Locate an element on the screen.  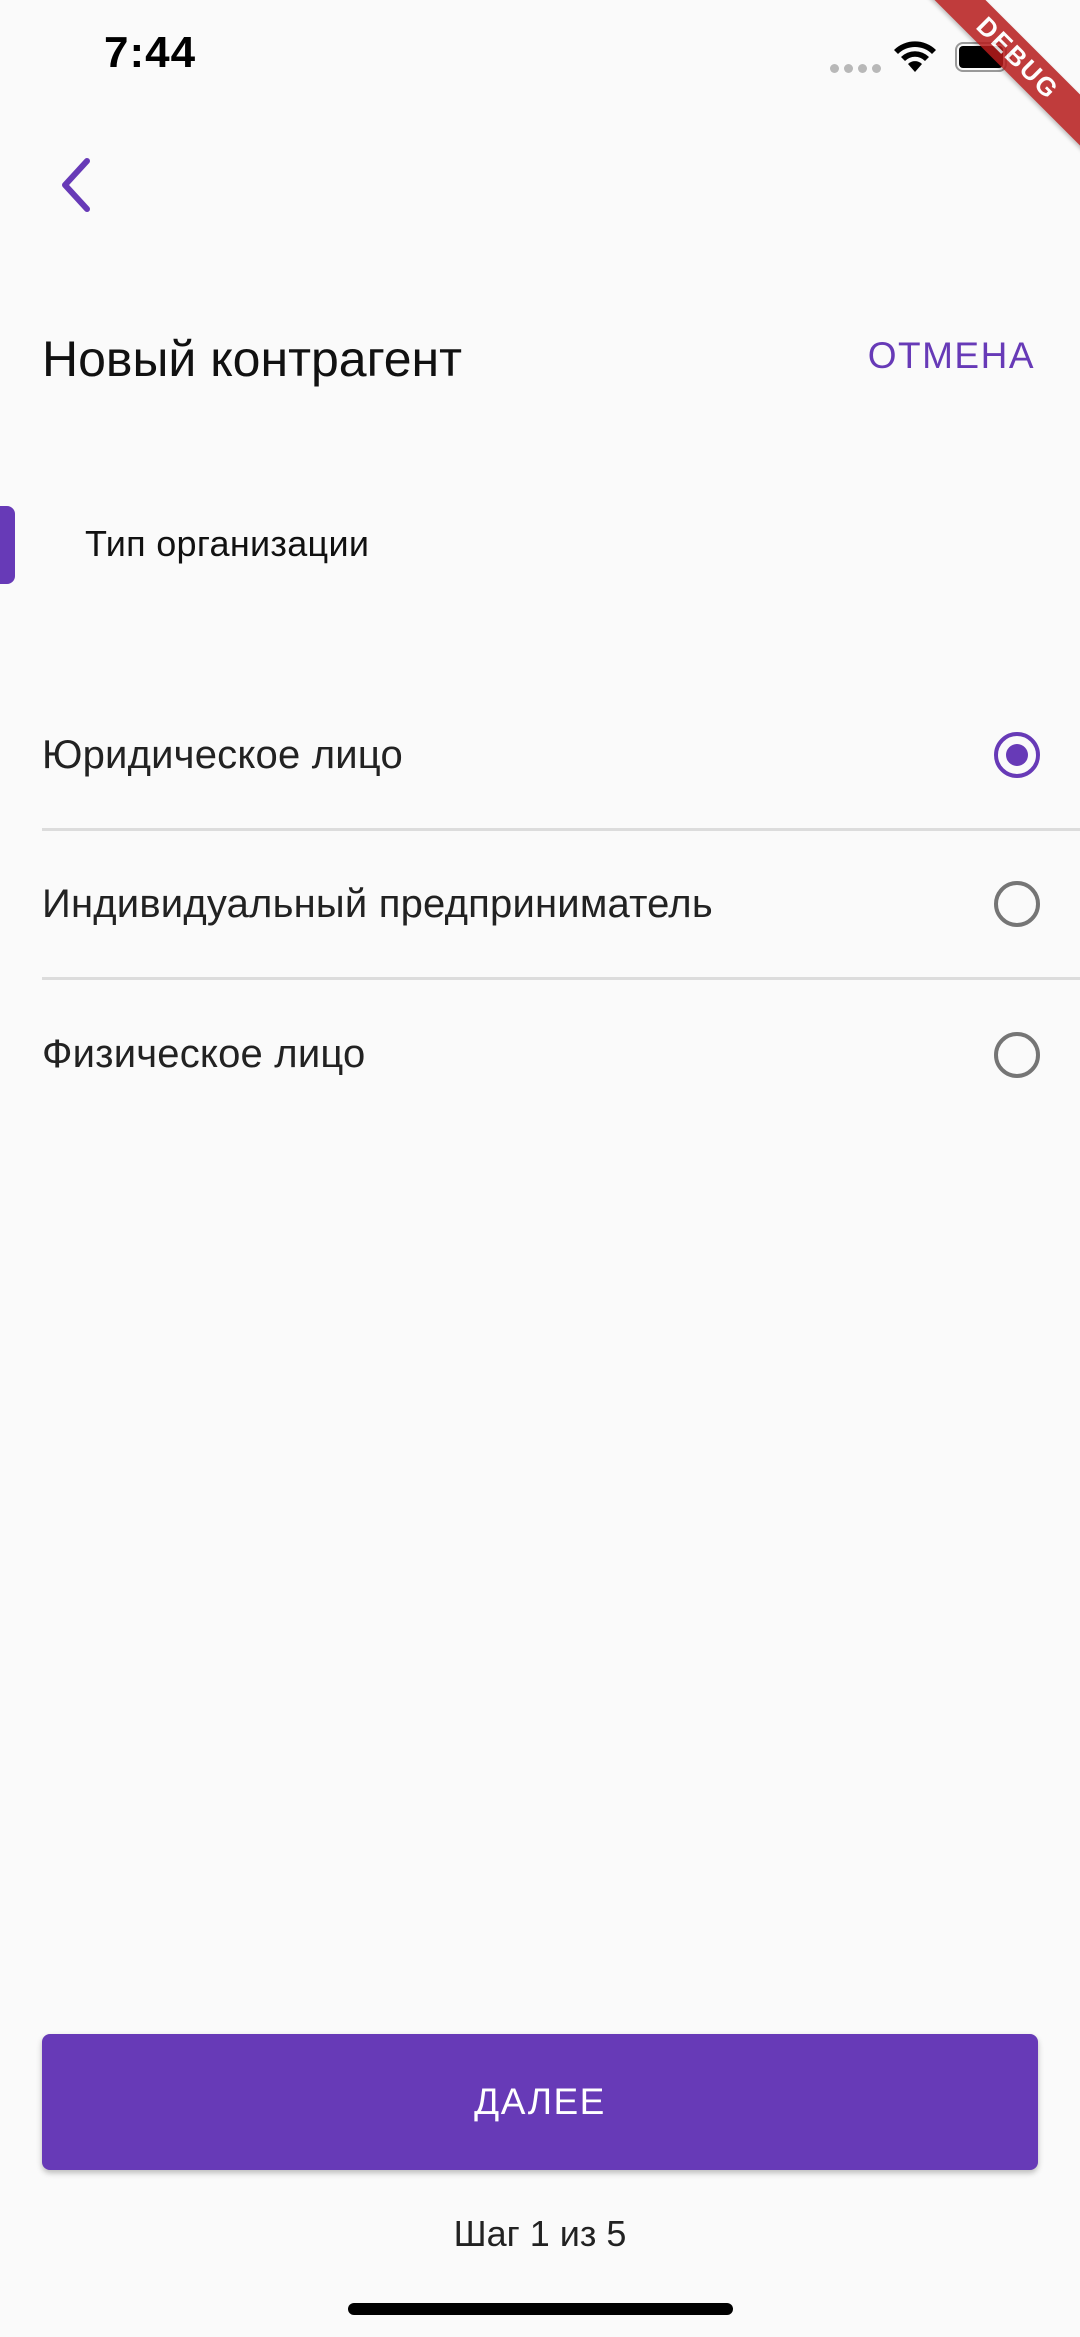
option-individual-entrepreneur: Индивидуальный предприниматель is located at coordinates (561, 905).